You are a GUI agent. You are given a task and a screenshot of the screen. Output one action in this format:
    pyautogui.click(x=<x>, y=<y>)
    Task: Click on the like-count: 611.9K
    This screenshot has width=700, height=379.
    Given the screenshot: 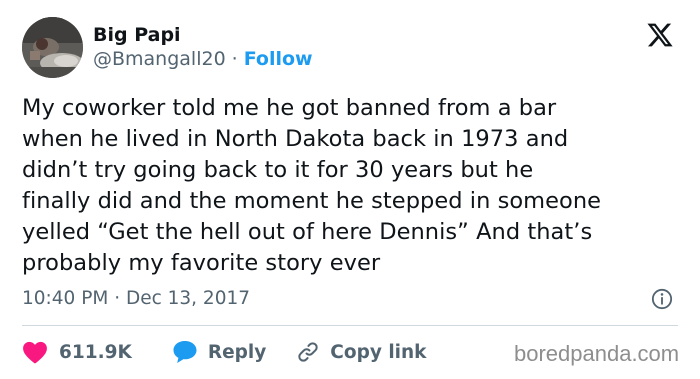 What is the action you would take?
    pyautogui.click(x=95, y=352)
    